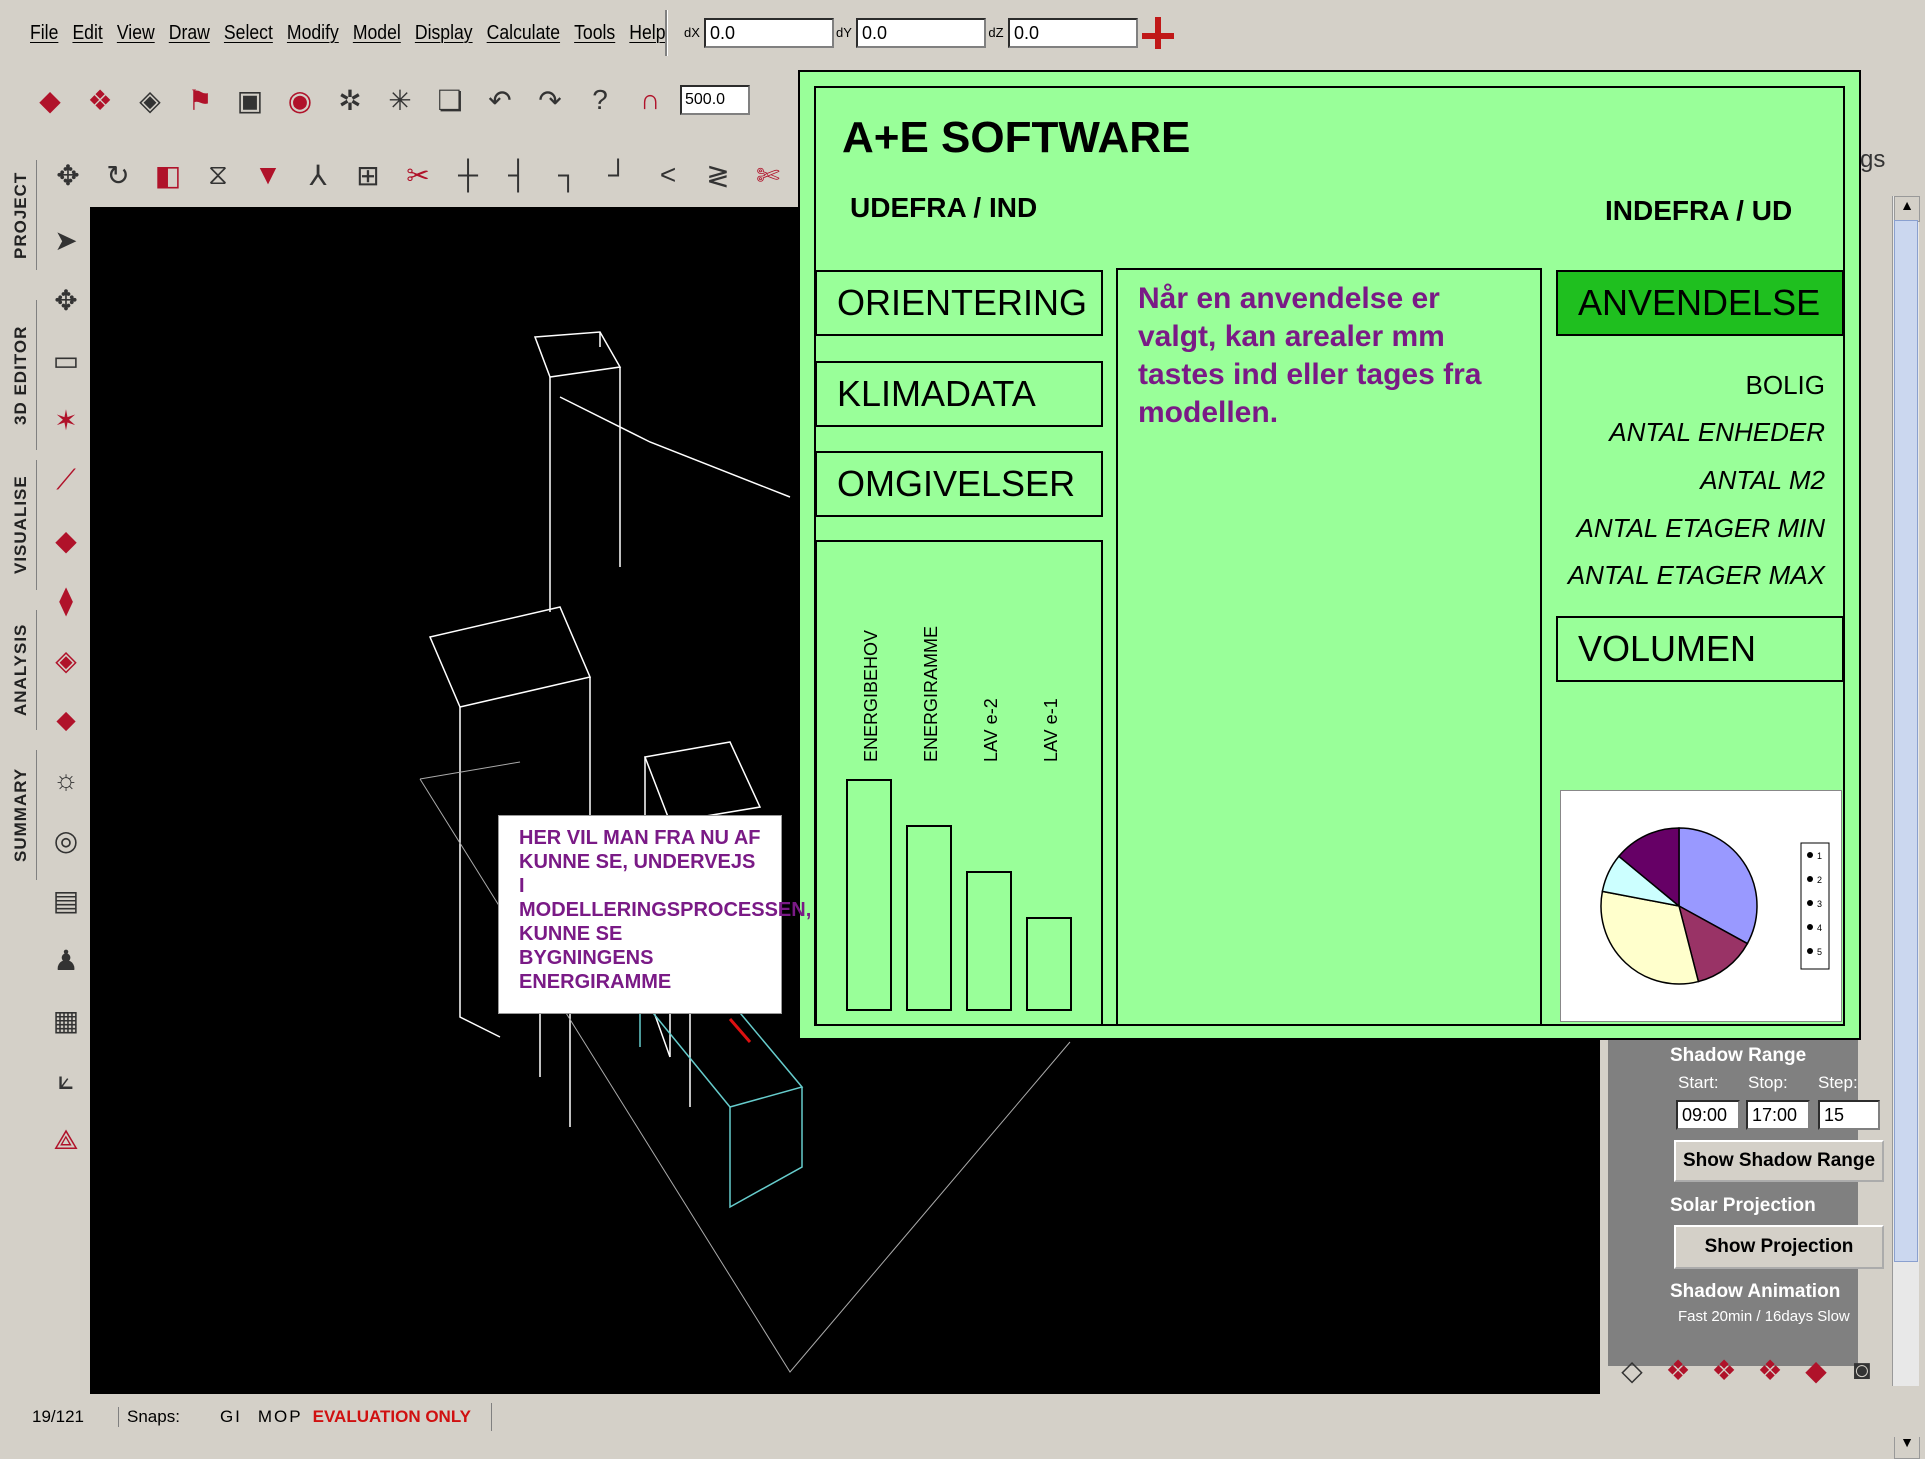 Image resolution: width=1925 pixels, height=1459 pixels. What do you see at coordinates (668, 175) in the screenshot?
I see `angle-icon: <` at bounding box center [668, 175].